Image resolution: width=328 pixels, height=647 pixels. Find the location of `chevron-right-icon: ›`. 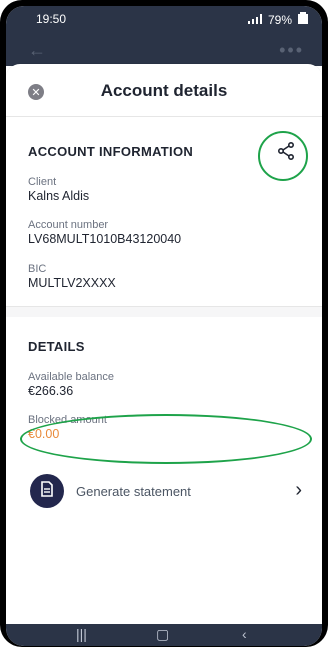

chevron-right-icon: › is located at coordinates (298, 490).